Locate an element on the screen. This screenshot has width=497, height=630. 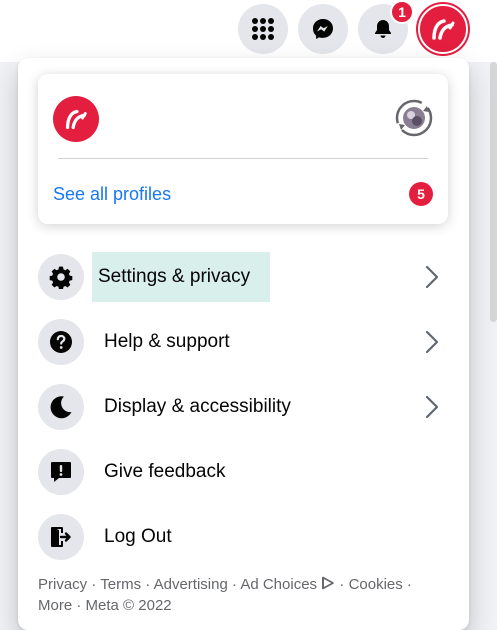
menu-grid-button is located at coordinates (263, 29).